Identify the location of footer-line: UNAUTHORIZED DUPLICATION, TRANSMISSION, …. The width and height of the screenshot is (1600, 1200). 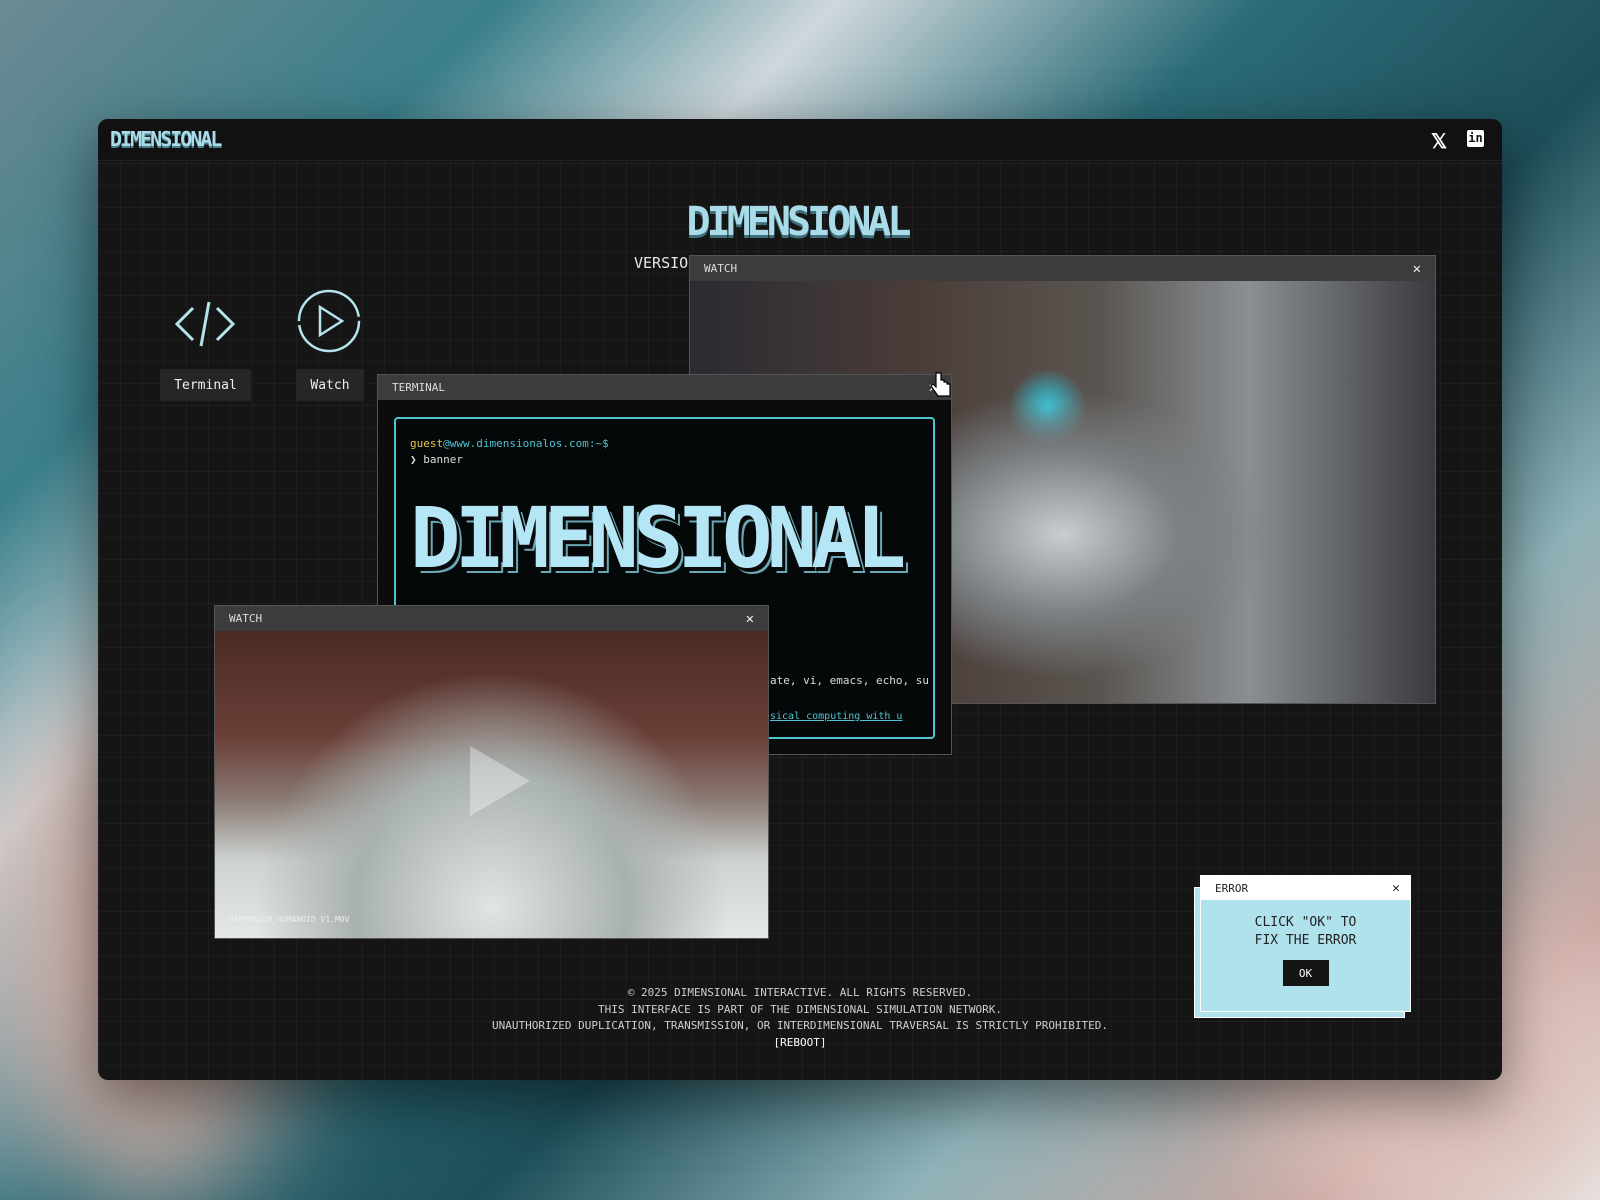
(800, 1025).